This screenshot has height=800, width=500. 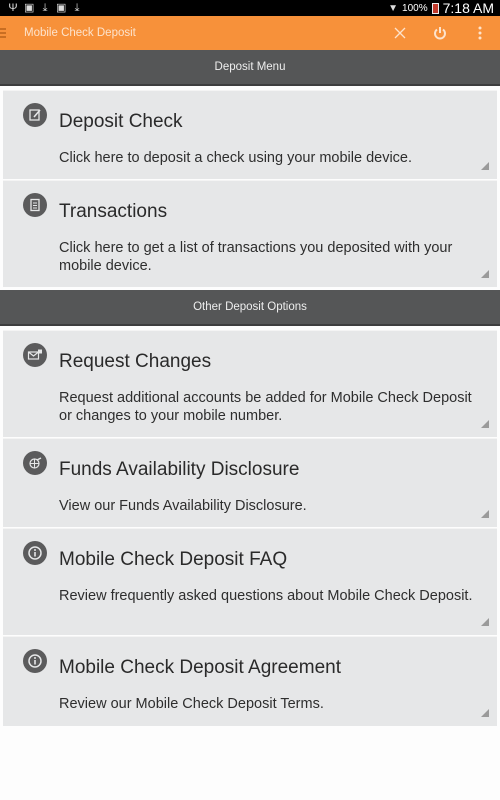 What do you see at coordinates (393, 8) in the screenshot?
I see `wifi-icon: ▼` at bounding box center [393, 8].